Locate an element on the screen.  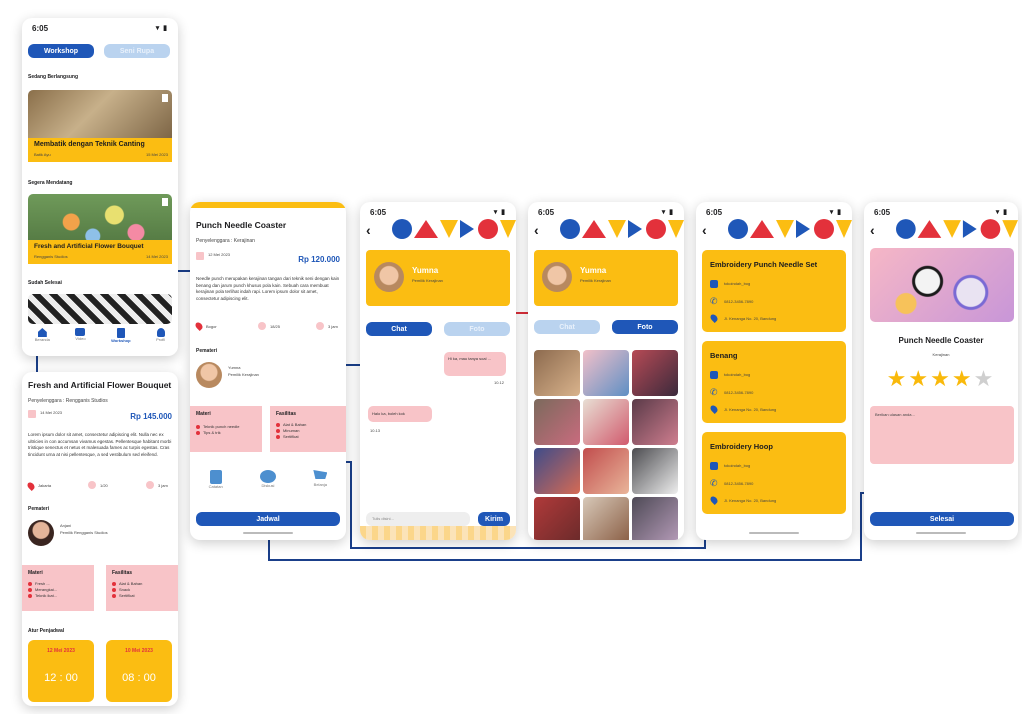
finish-button: Selesai is located at coordinates (942, 519).